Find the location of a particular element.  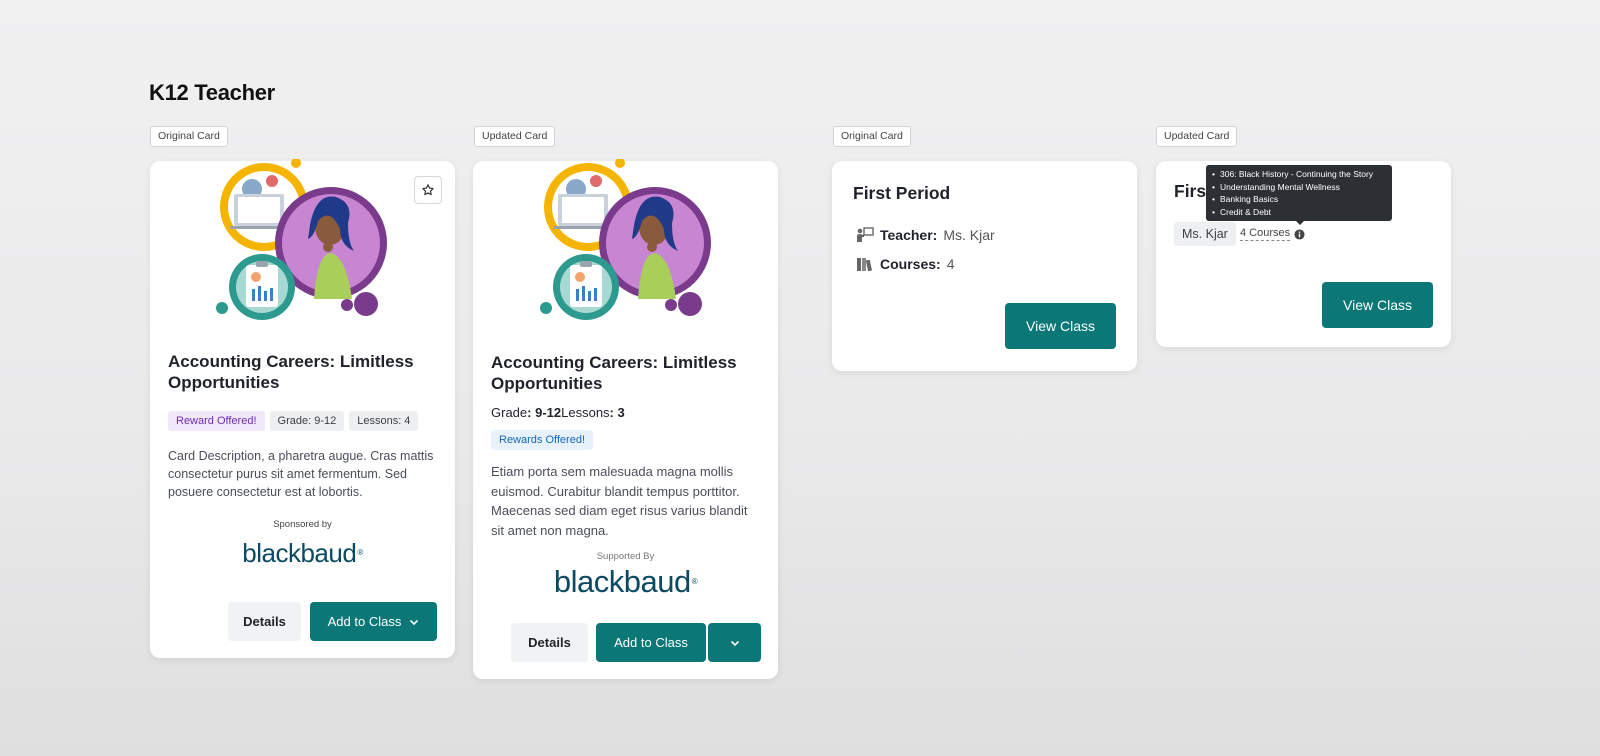

add-to-class-label: Add to Class is located at coordinates (364, 621).